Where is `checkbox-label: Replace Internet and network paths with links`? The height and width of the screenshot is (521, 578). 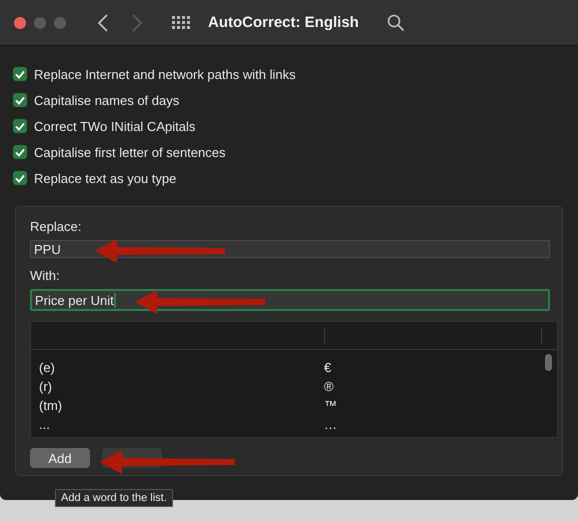
checkbox-label: Replace Internet and network paths with links is located at coordinates (165, 74).